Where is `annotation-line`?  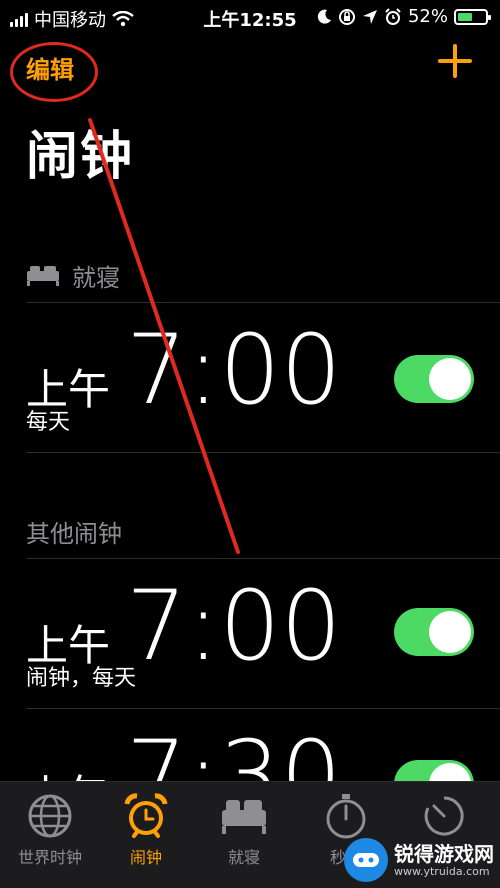
annotation-line is located at coordinates (164, 336).